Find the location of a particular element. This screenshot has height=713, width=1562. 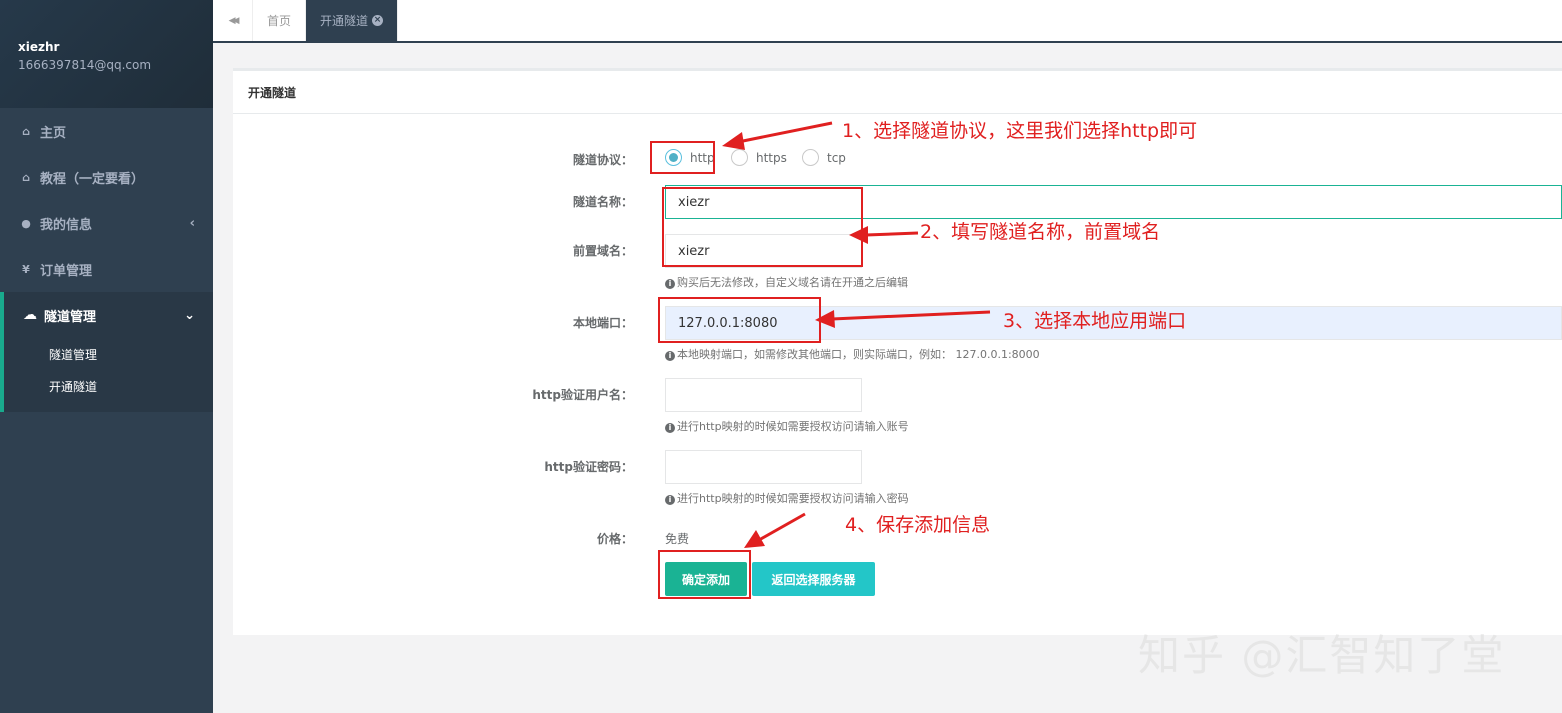

annotation-step3: 3、选择本地应用端口 is located at coordinates (1094, 319).